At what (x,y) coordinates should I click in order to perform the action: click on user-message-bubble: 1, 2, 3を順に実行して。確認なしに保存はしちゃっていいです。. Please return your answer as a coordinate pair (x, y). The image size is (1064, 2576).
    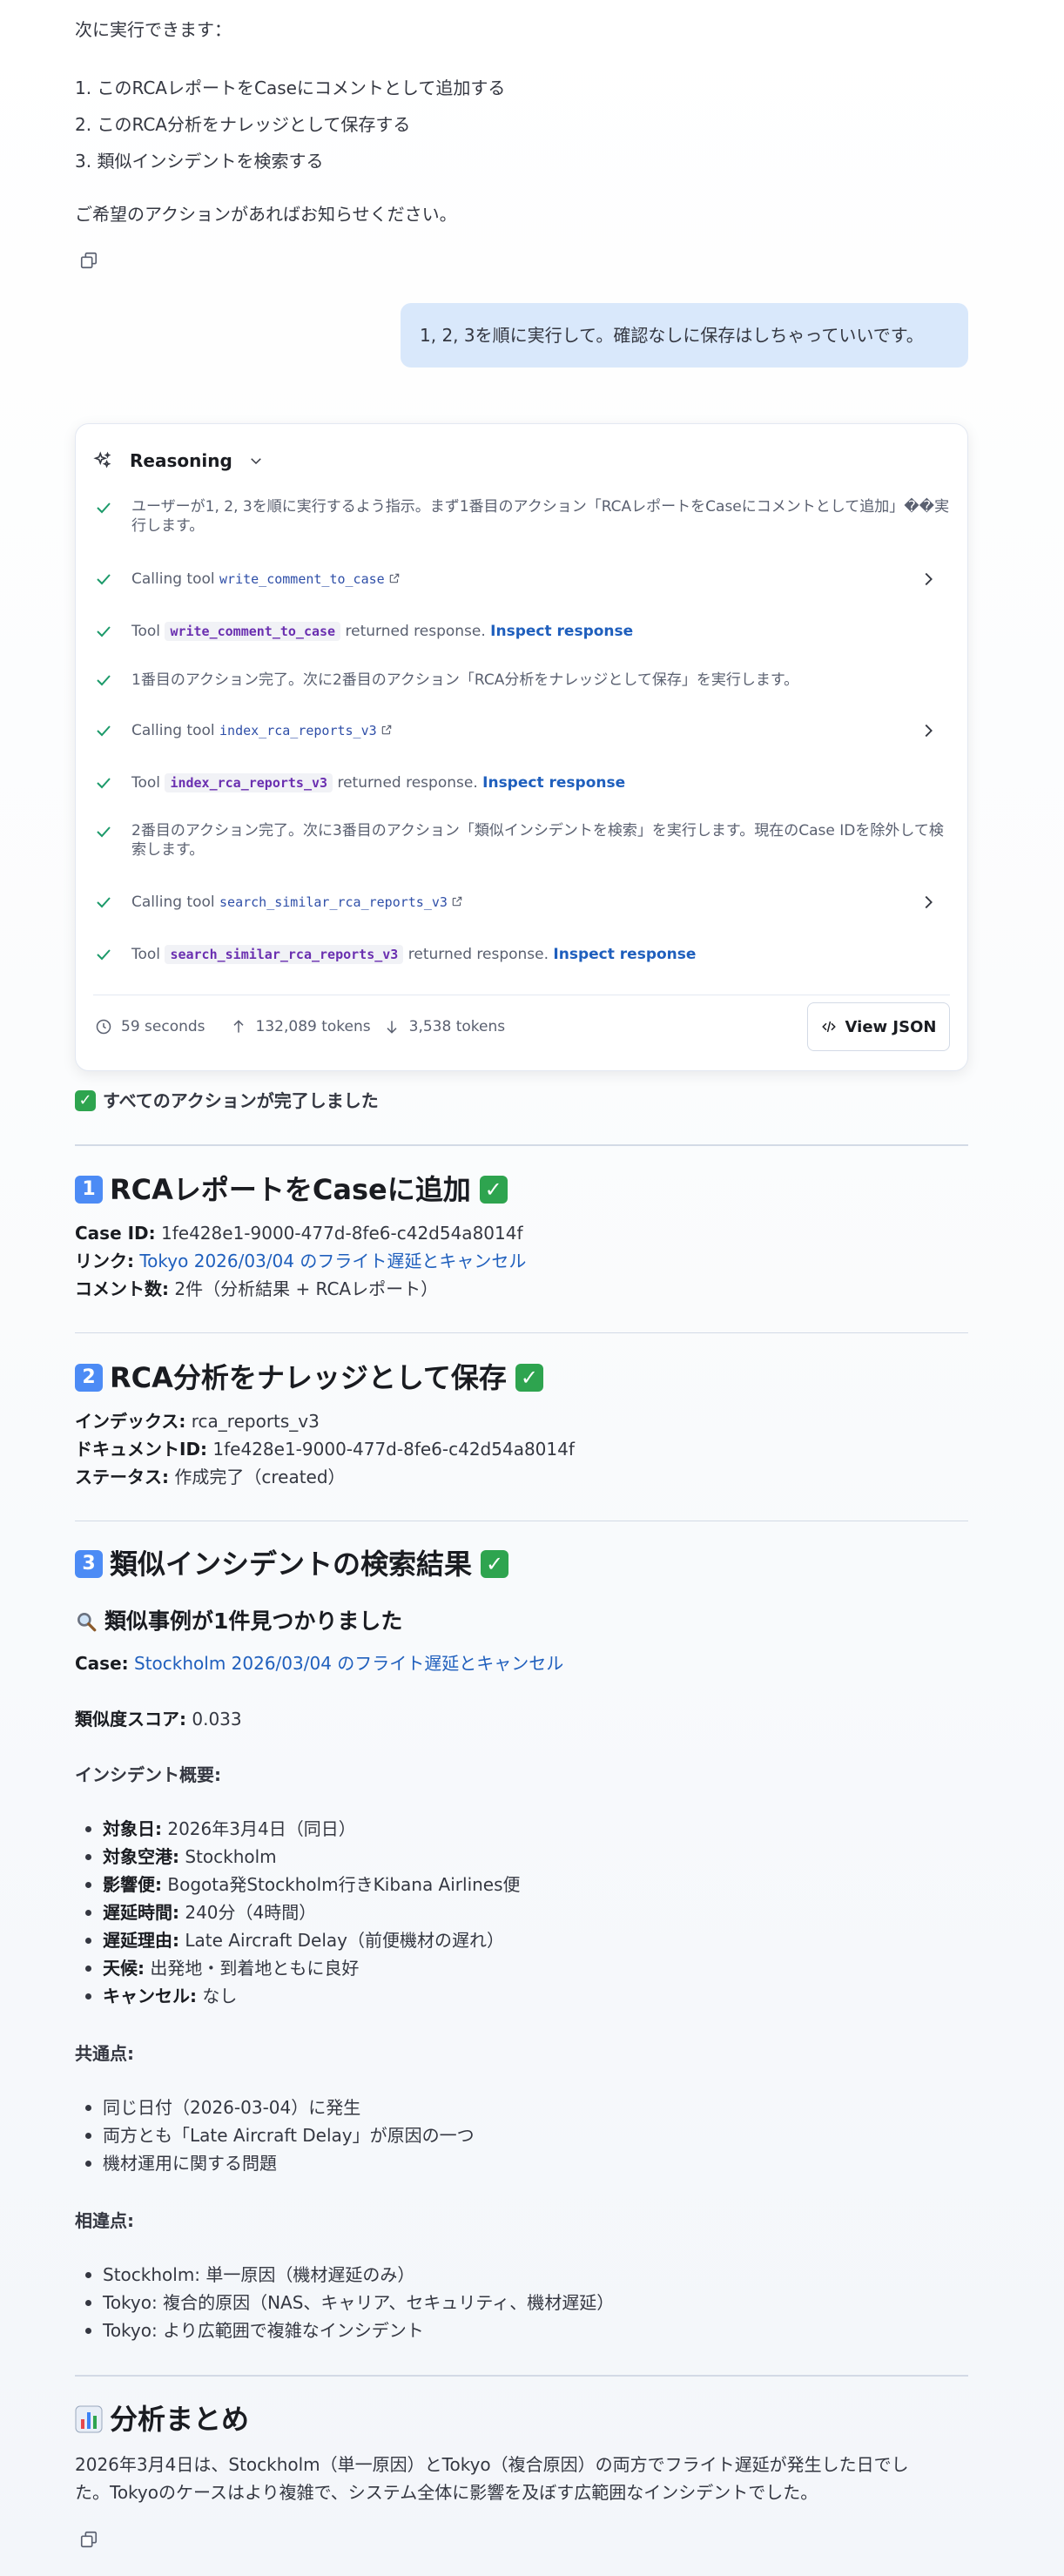
    Looking at the image, I should click on (684, 335).